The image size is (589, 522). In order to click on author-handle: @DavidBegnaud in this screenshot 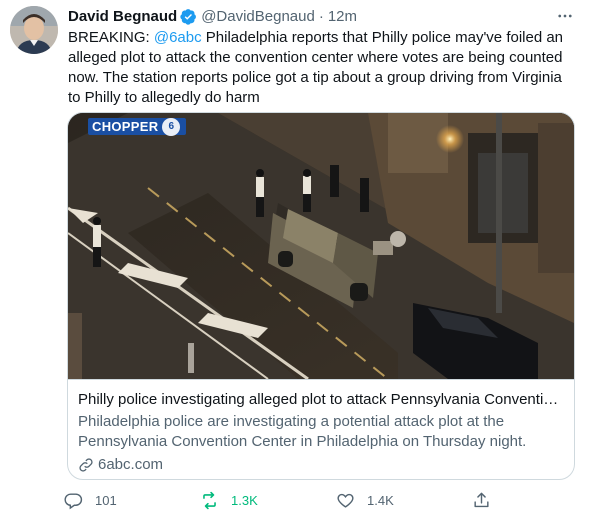, I will do `click(258, 16)`.